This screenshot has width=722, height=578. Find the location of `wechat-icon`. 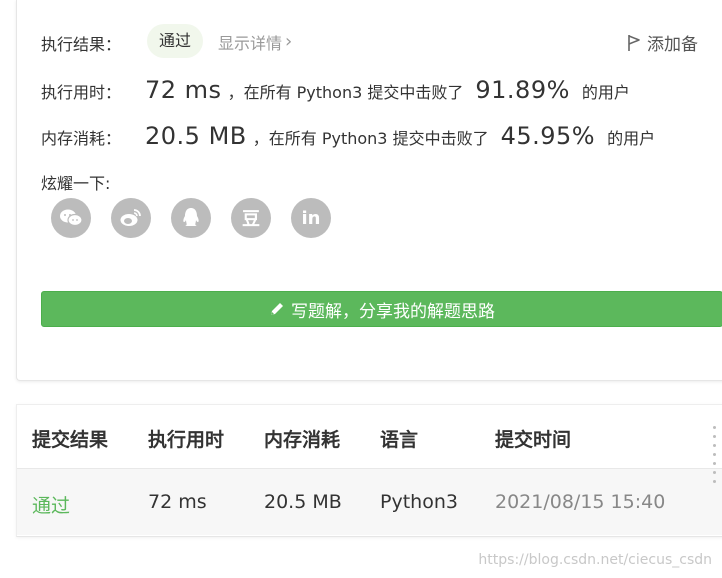

wechat-icon is located at coordinates (71, 218).